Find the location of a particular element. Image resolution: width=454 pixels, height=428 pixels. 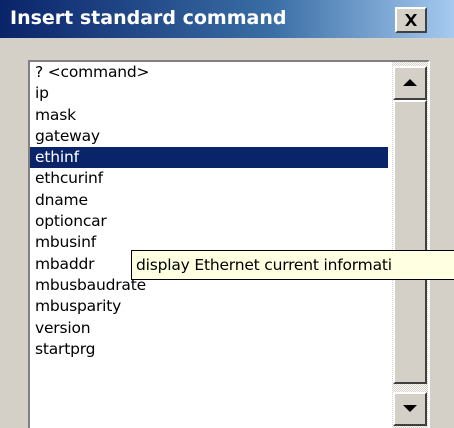

scroll-thumb is located at coordinates (410, 242).